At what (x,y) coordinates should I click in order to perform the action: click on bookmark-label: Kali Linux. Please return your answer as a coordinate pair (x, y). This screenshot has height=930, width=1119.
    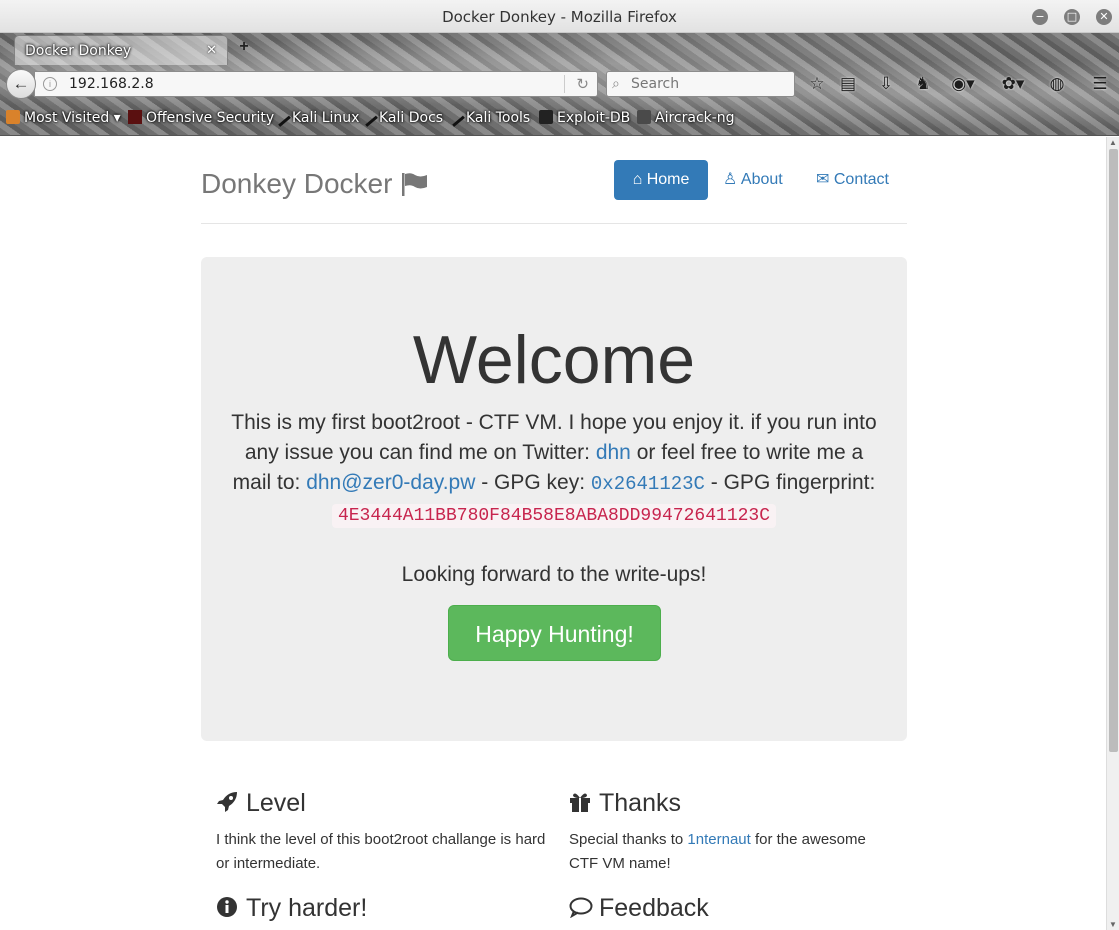
    Looking at the image, I should click on (326, 118).